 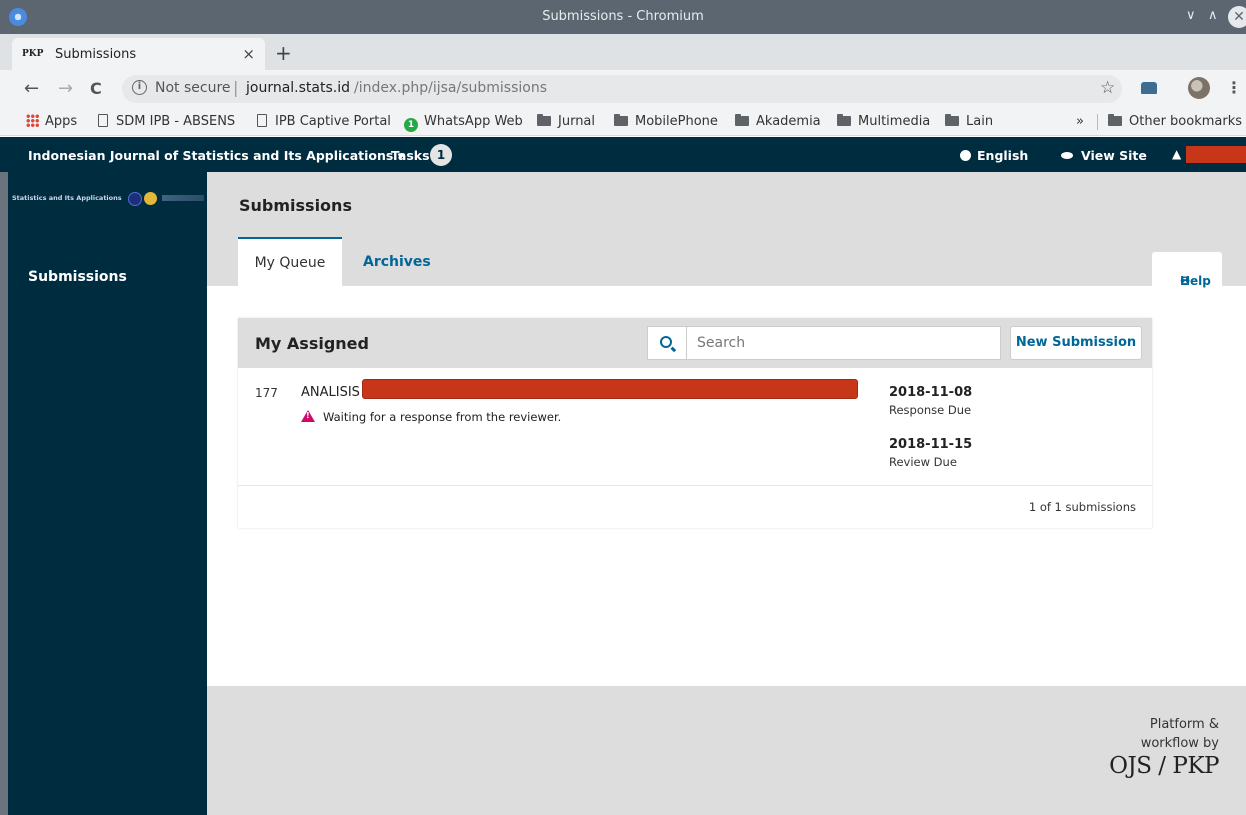 I want to click on bookmark-star-icon: ☆, so click(x=1107, y=88).